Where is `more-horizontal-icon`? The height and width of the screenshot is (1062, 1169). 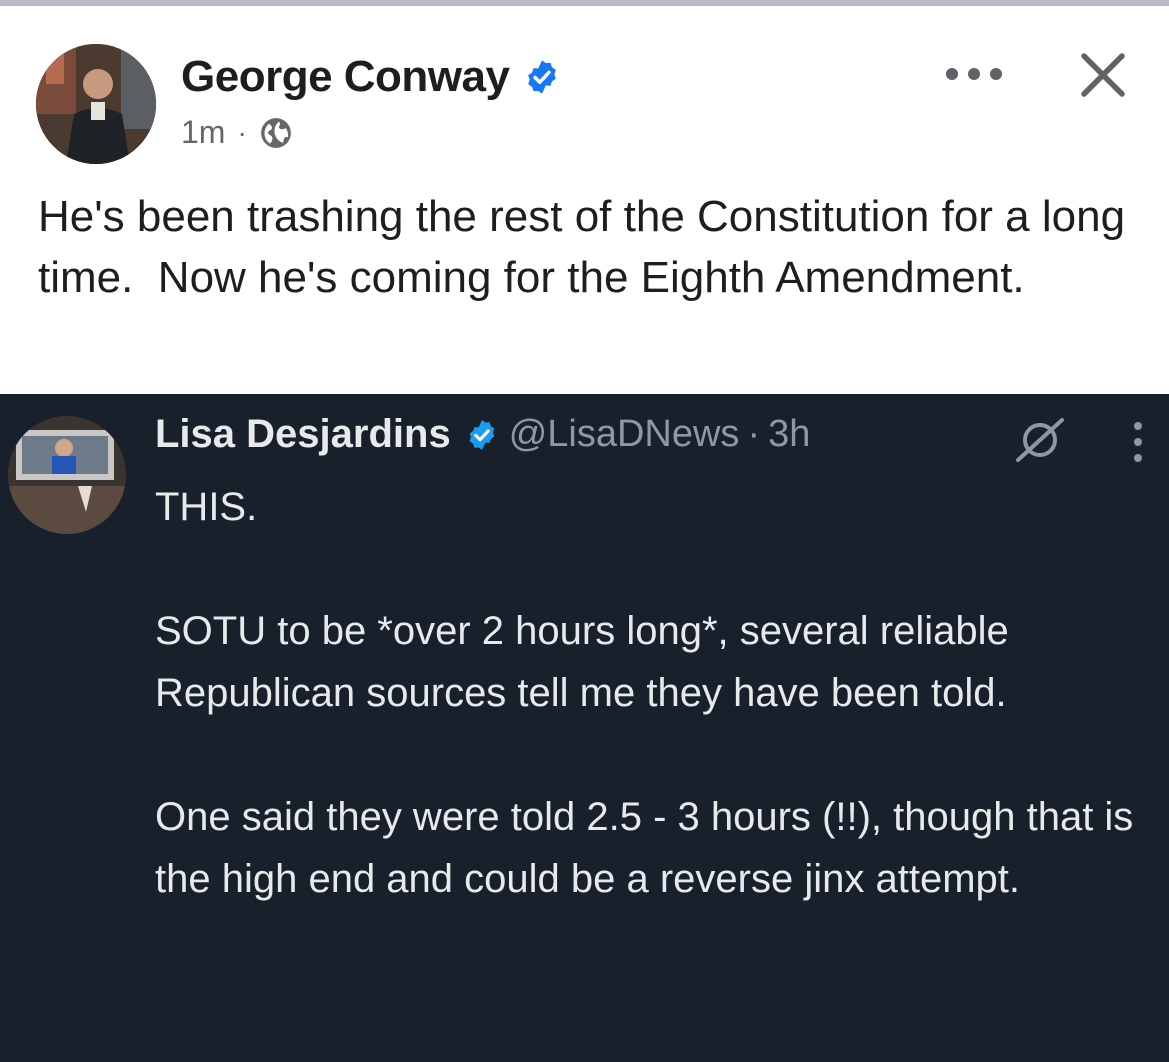 more-horizontal-icon is located at coordinates (952, 74).